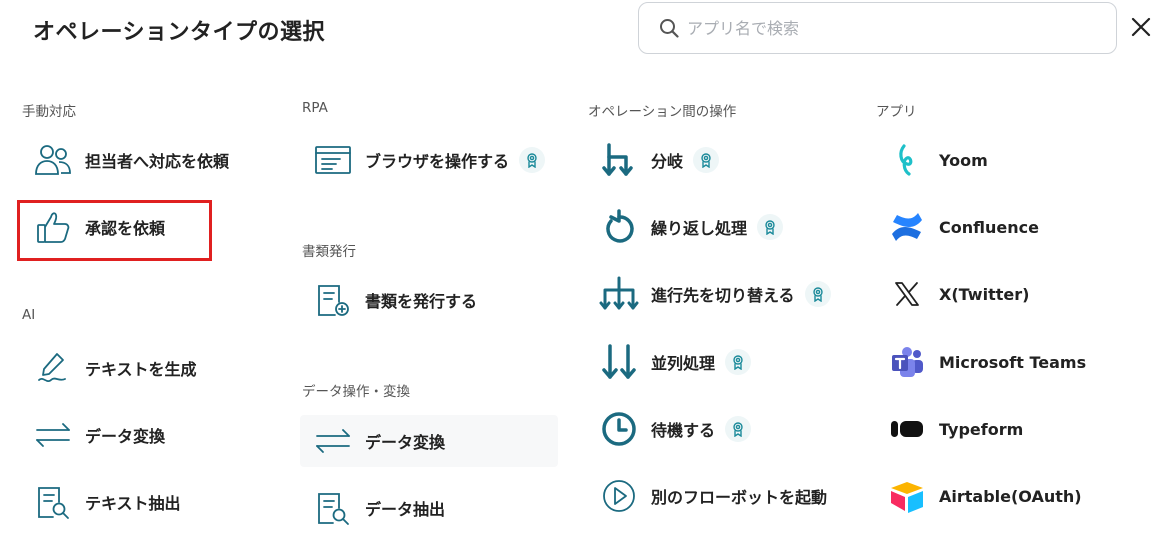 The width and height of the screenshot is (1161, 535). I want to click on app-microsoft-teams: Microsoft Teams, so click(986, 362).